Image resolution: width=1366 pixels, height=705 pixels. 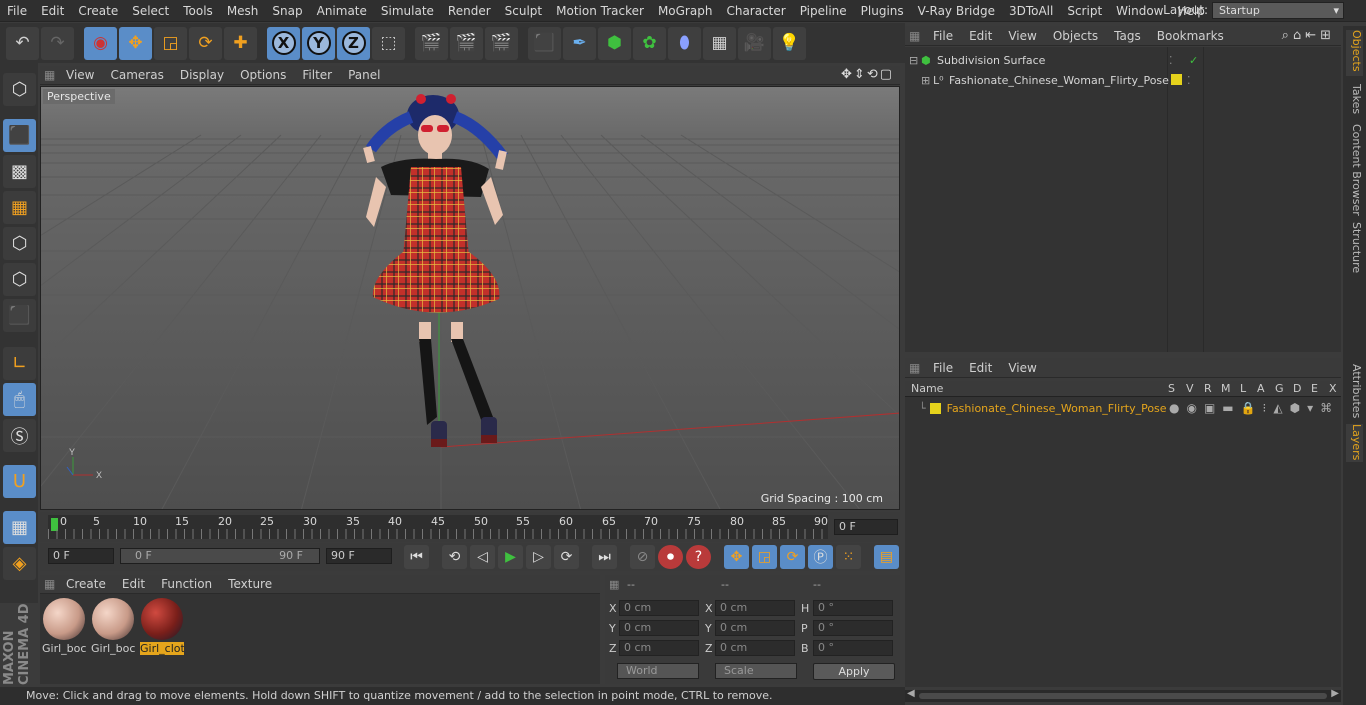 What do you see at coordinates (162, 628) in the screenshot?
I see `material-swatch-selected: Girl_clot` at bounding box center [162, 628].